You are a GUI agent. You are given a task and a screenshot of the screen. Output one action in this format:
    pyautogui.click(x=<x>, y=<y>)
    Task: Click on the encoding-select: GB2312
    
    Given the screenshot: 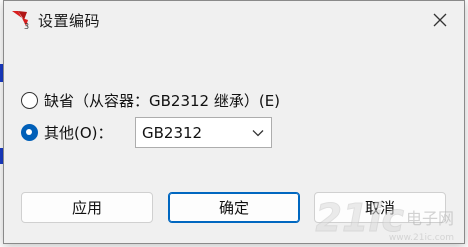 What is the action you would take?
    pyautogui.click(x=203, y=132)
    